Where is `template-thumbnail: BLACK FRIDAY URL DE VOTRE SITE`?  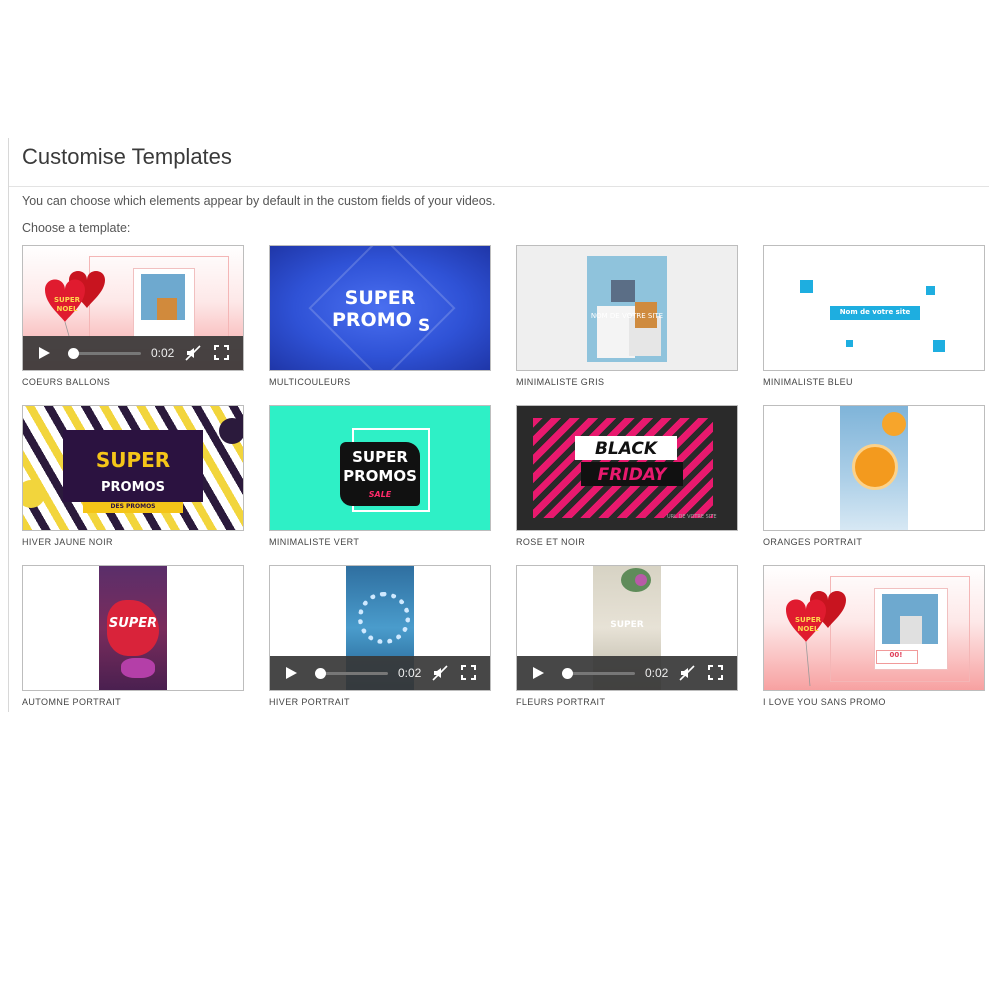 template-thumbnail: BLACK FRIDAY URL DE VOTRE SITE is located at coordinates (627, 468).